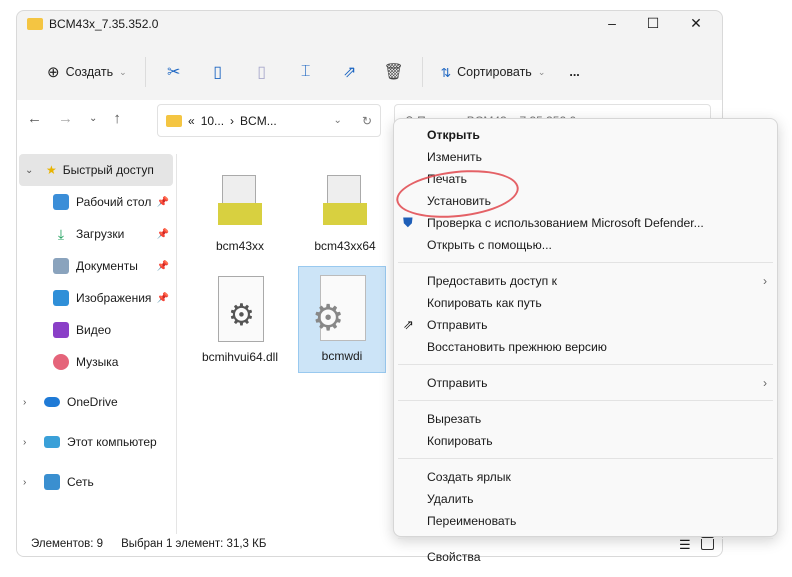  I want to click on copy-icon: ▯, so click(218, 72).